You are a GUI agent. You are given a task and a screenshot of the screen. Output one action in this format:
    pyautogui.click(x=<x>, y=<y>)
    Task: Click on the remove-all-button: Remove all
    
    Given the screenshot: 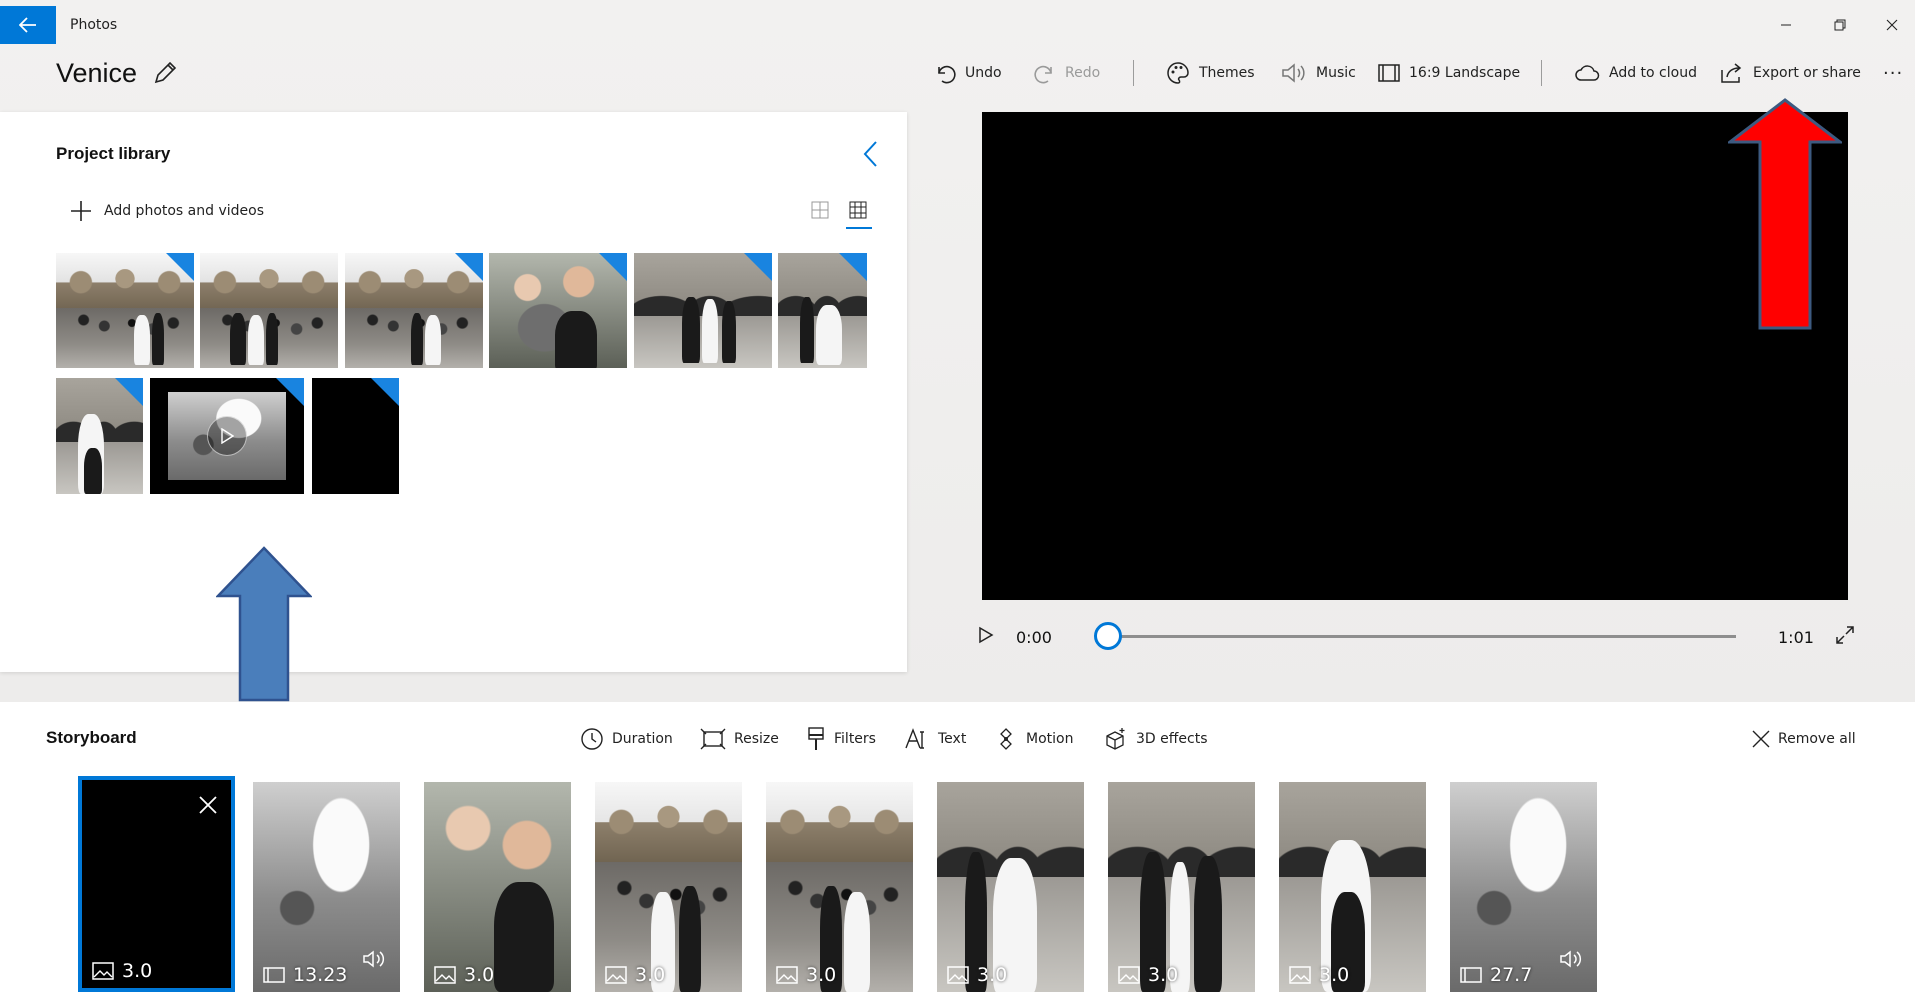 What is the action you would take?
    pyautogui.click(x=1804, y=739)
    